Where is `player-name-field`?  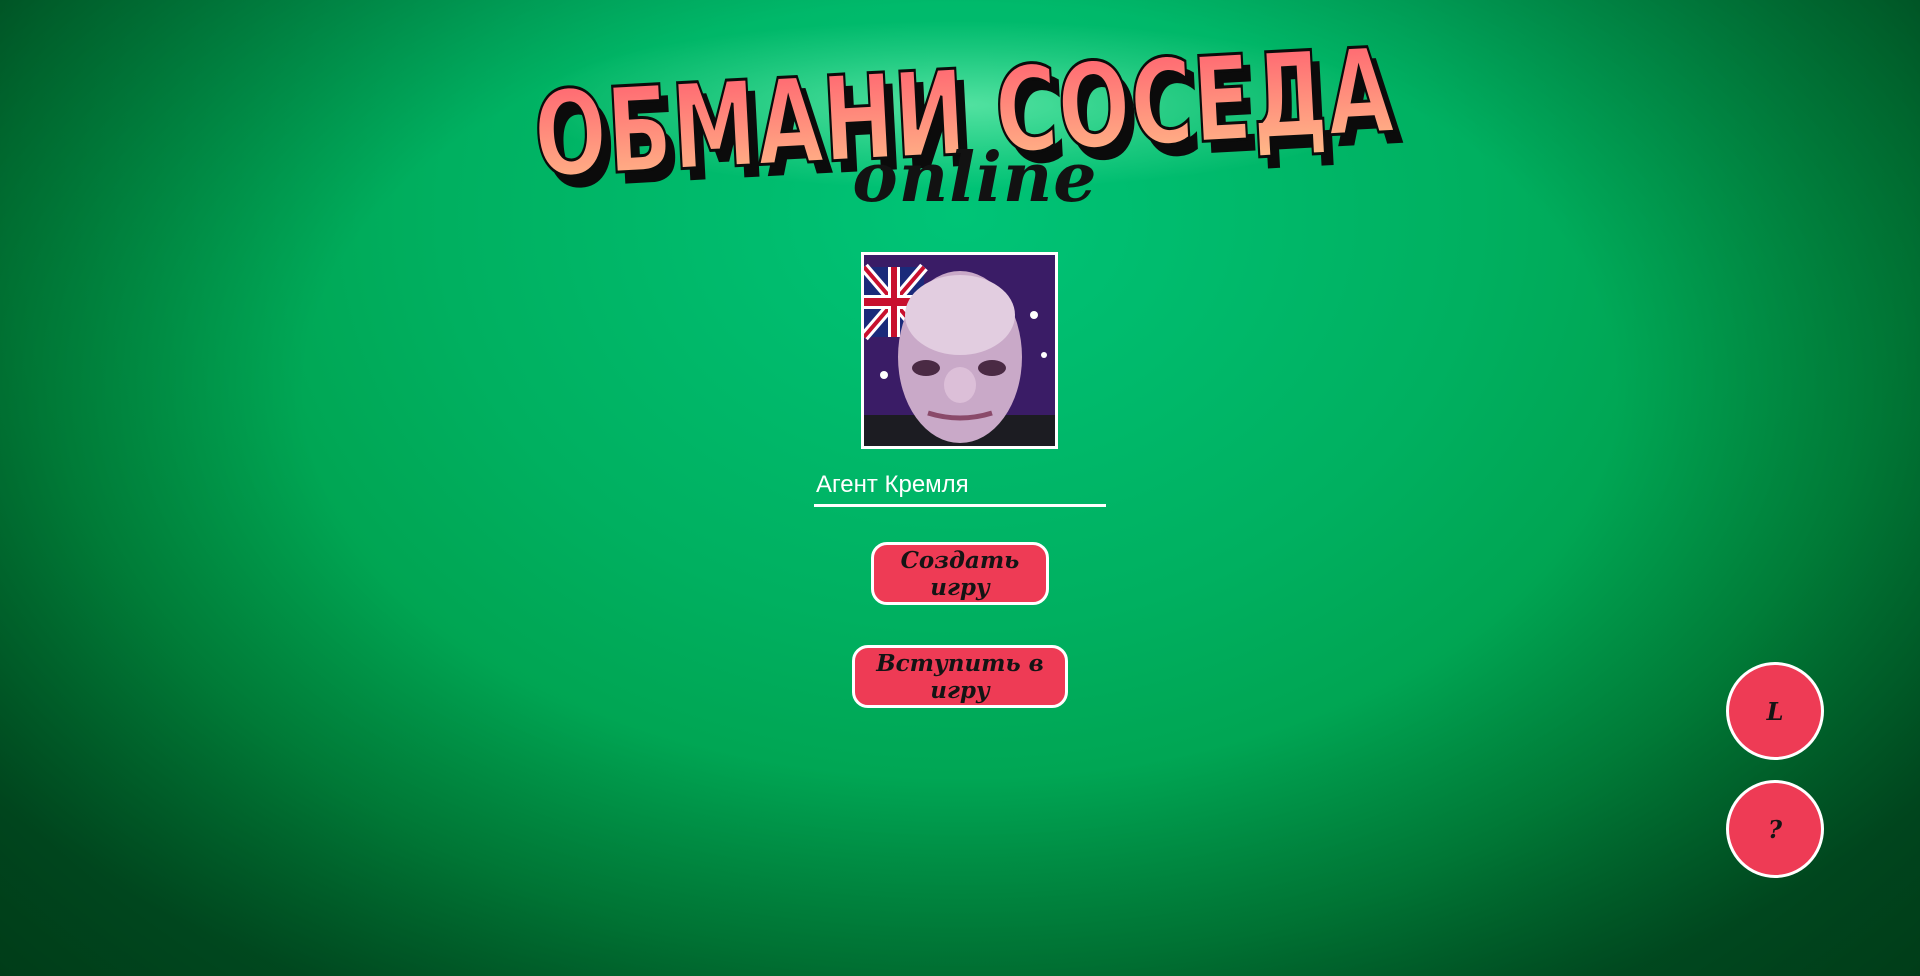
player-name-field is located at coordinates (960, 486).